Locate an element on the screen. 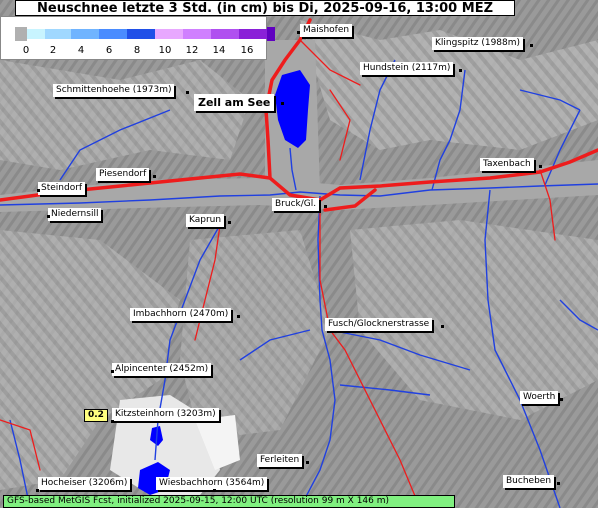 The width and height of the screenshot is (598, 508). place-label: Steindorf is located at coordinates (62, 188).